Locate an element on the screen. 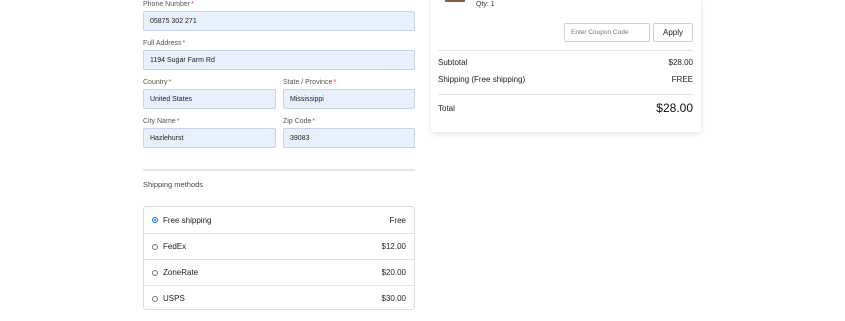 This screenshot has width=845, height=321. coupon-code-input is located at coordinates (607, 32).